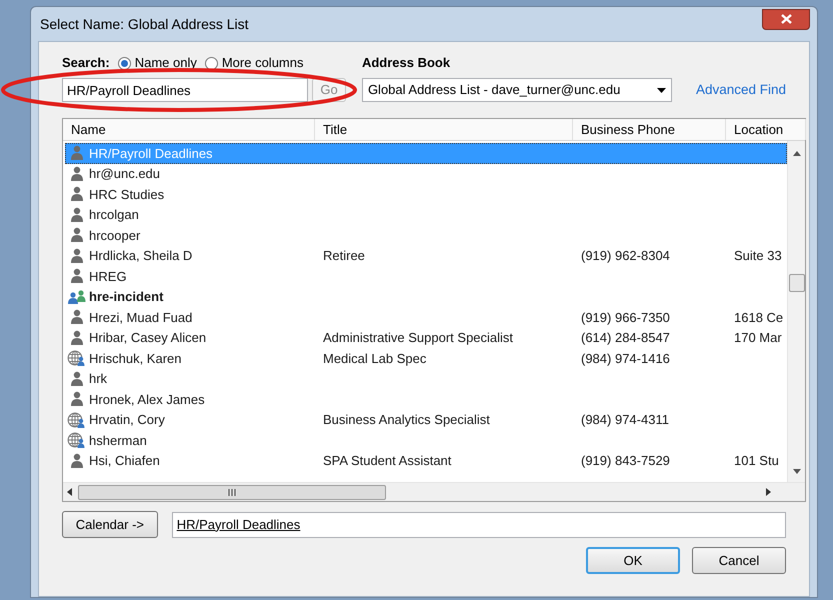  What do you see at coordinates (426, 317) in the screenshot?
I see `contact-row: Hrezi, Muad Fuad (919) 966-7350 1618 Ce` at bounding box center [426, 317].